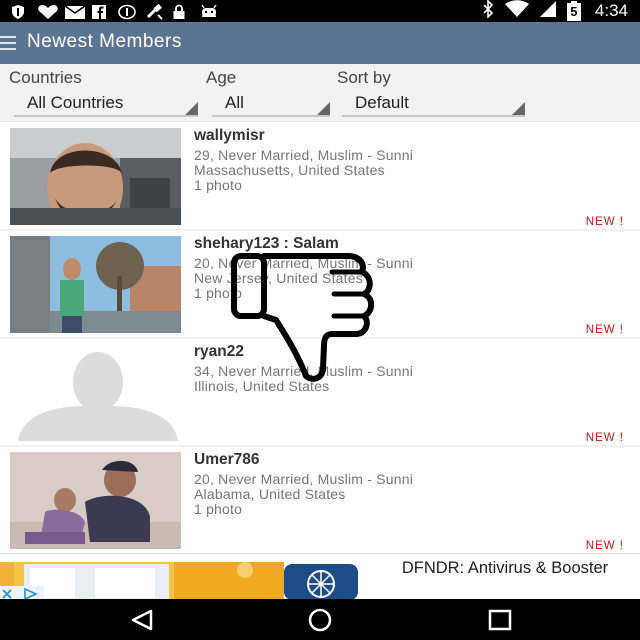 The height and width of the screenshot is (640, 640). Describe the element at coordinates (47, 11) in the screenshot. I see `heart-icon` at that location.